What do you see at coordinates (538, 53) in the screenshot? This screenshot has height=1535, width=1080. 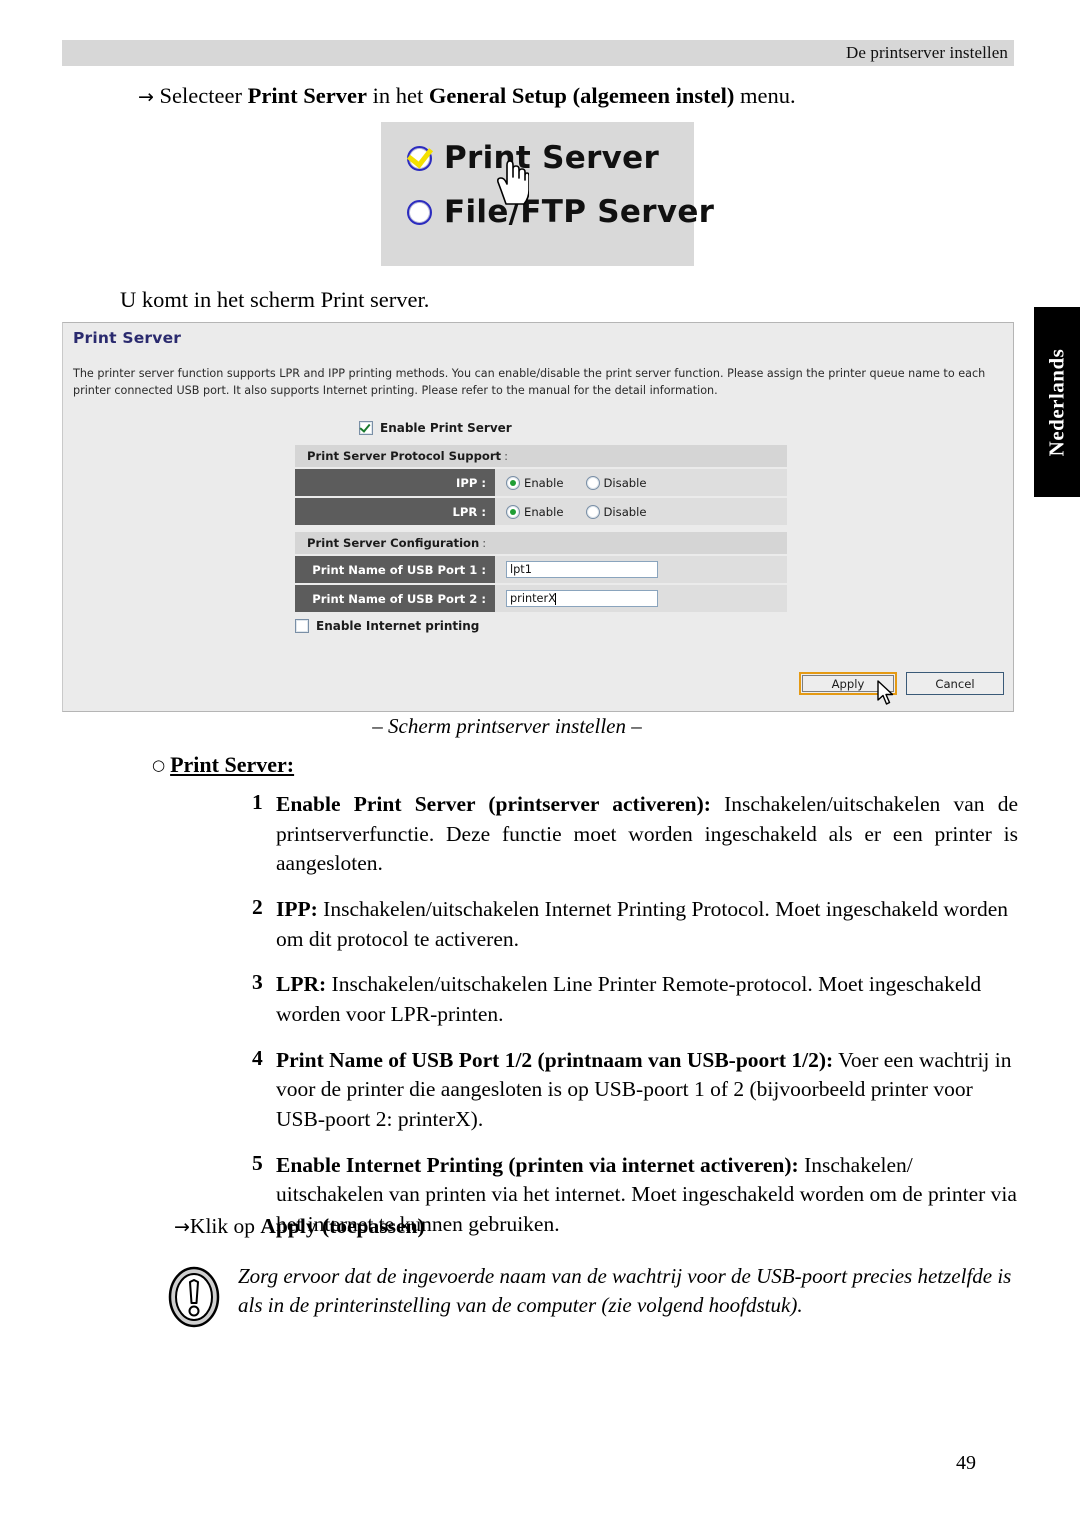 I see `page-running-header: De printserver instellen` at bounding box center [538, 53].